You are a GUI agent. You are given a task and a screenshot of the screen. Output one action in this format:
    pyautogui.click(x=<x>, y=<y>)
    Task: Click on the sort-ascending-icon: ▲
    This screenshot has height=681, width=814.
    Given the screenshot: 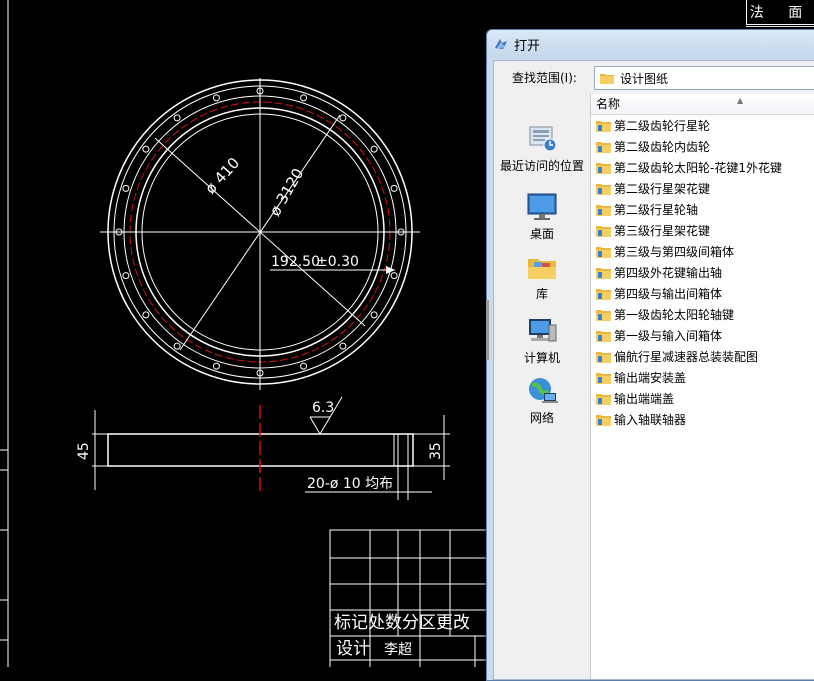 What is the action you would take?
    pyautogui.click(x=740, y=100)
    